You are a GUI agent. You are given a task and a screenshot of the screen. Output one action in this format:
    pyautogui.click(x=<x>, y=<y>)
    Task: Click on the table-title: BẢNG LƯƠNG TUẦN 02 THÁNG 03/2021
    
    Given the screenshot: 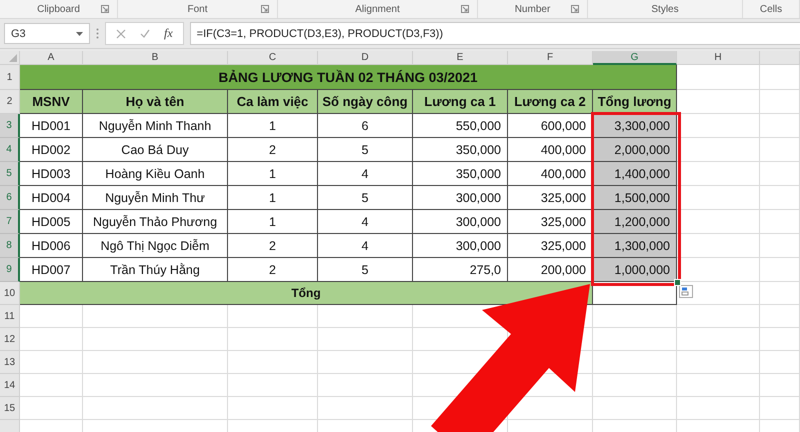 What is the action you would take?
    pyautogui.click(x=348, y=77)
    